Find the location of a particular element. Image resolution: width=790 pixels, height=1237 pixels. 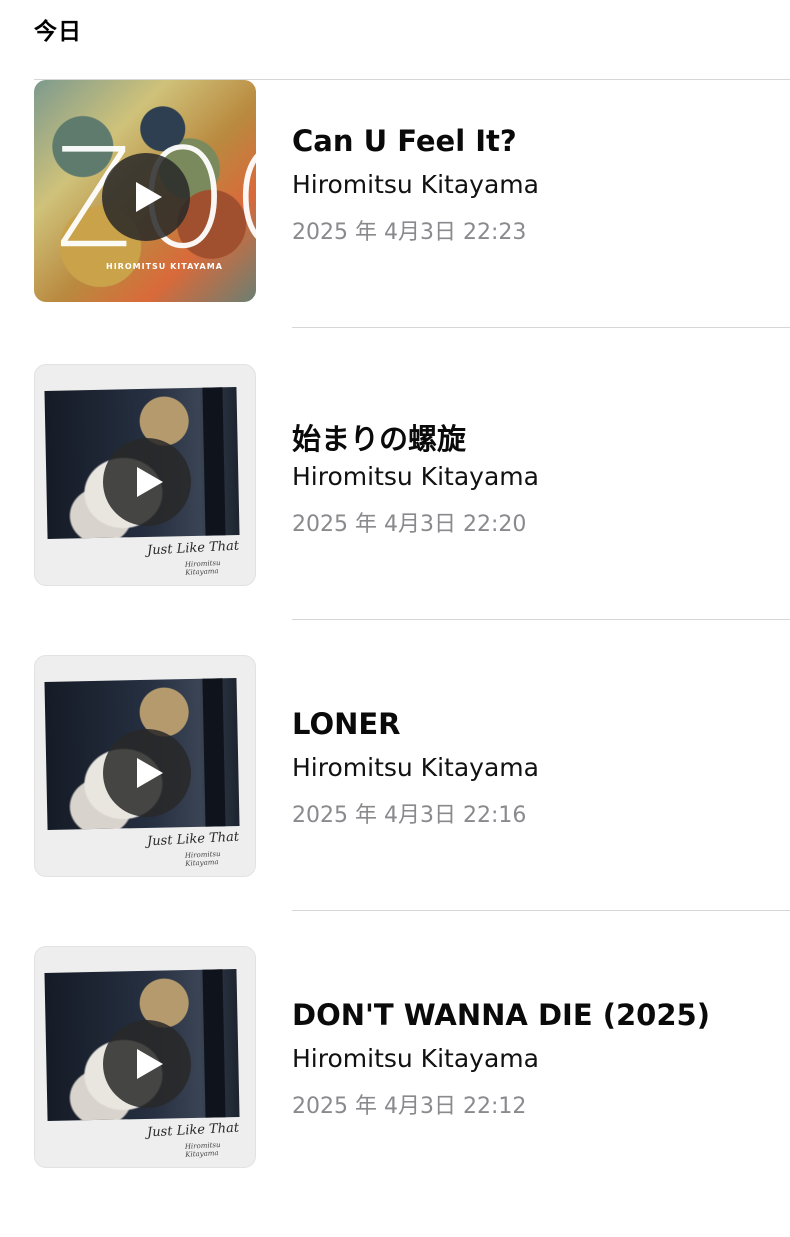

track-timestamp: 2025 年 4月3日 22:23 is located at coordinates (409, 232).